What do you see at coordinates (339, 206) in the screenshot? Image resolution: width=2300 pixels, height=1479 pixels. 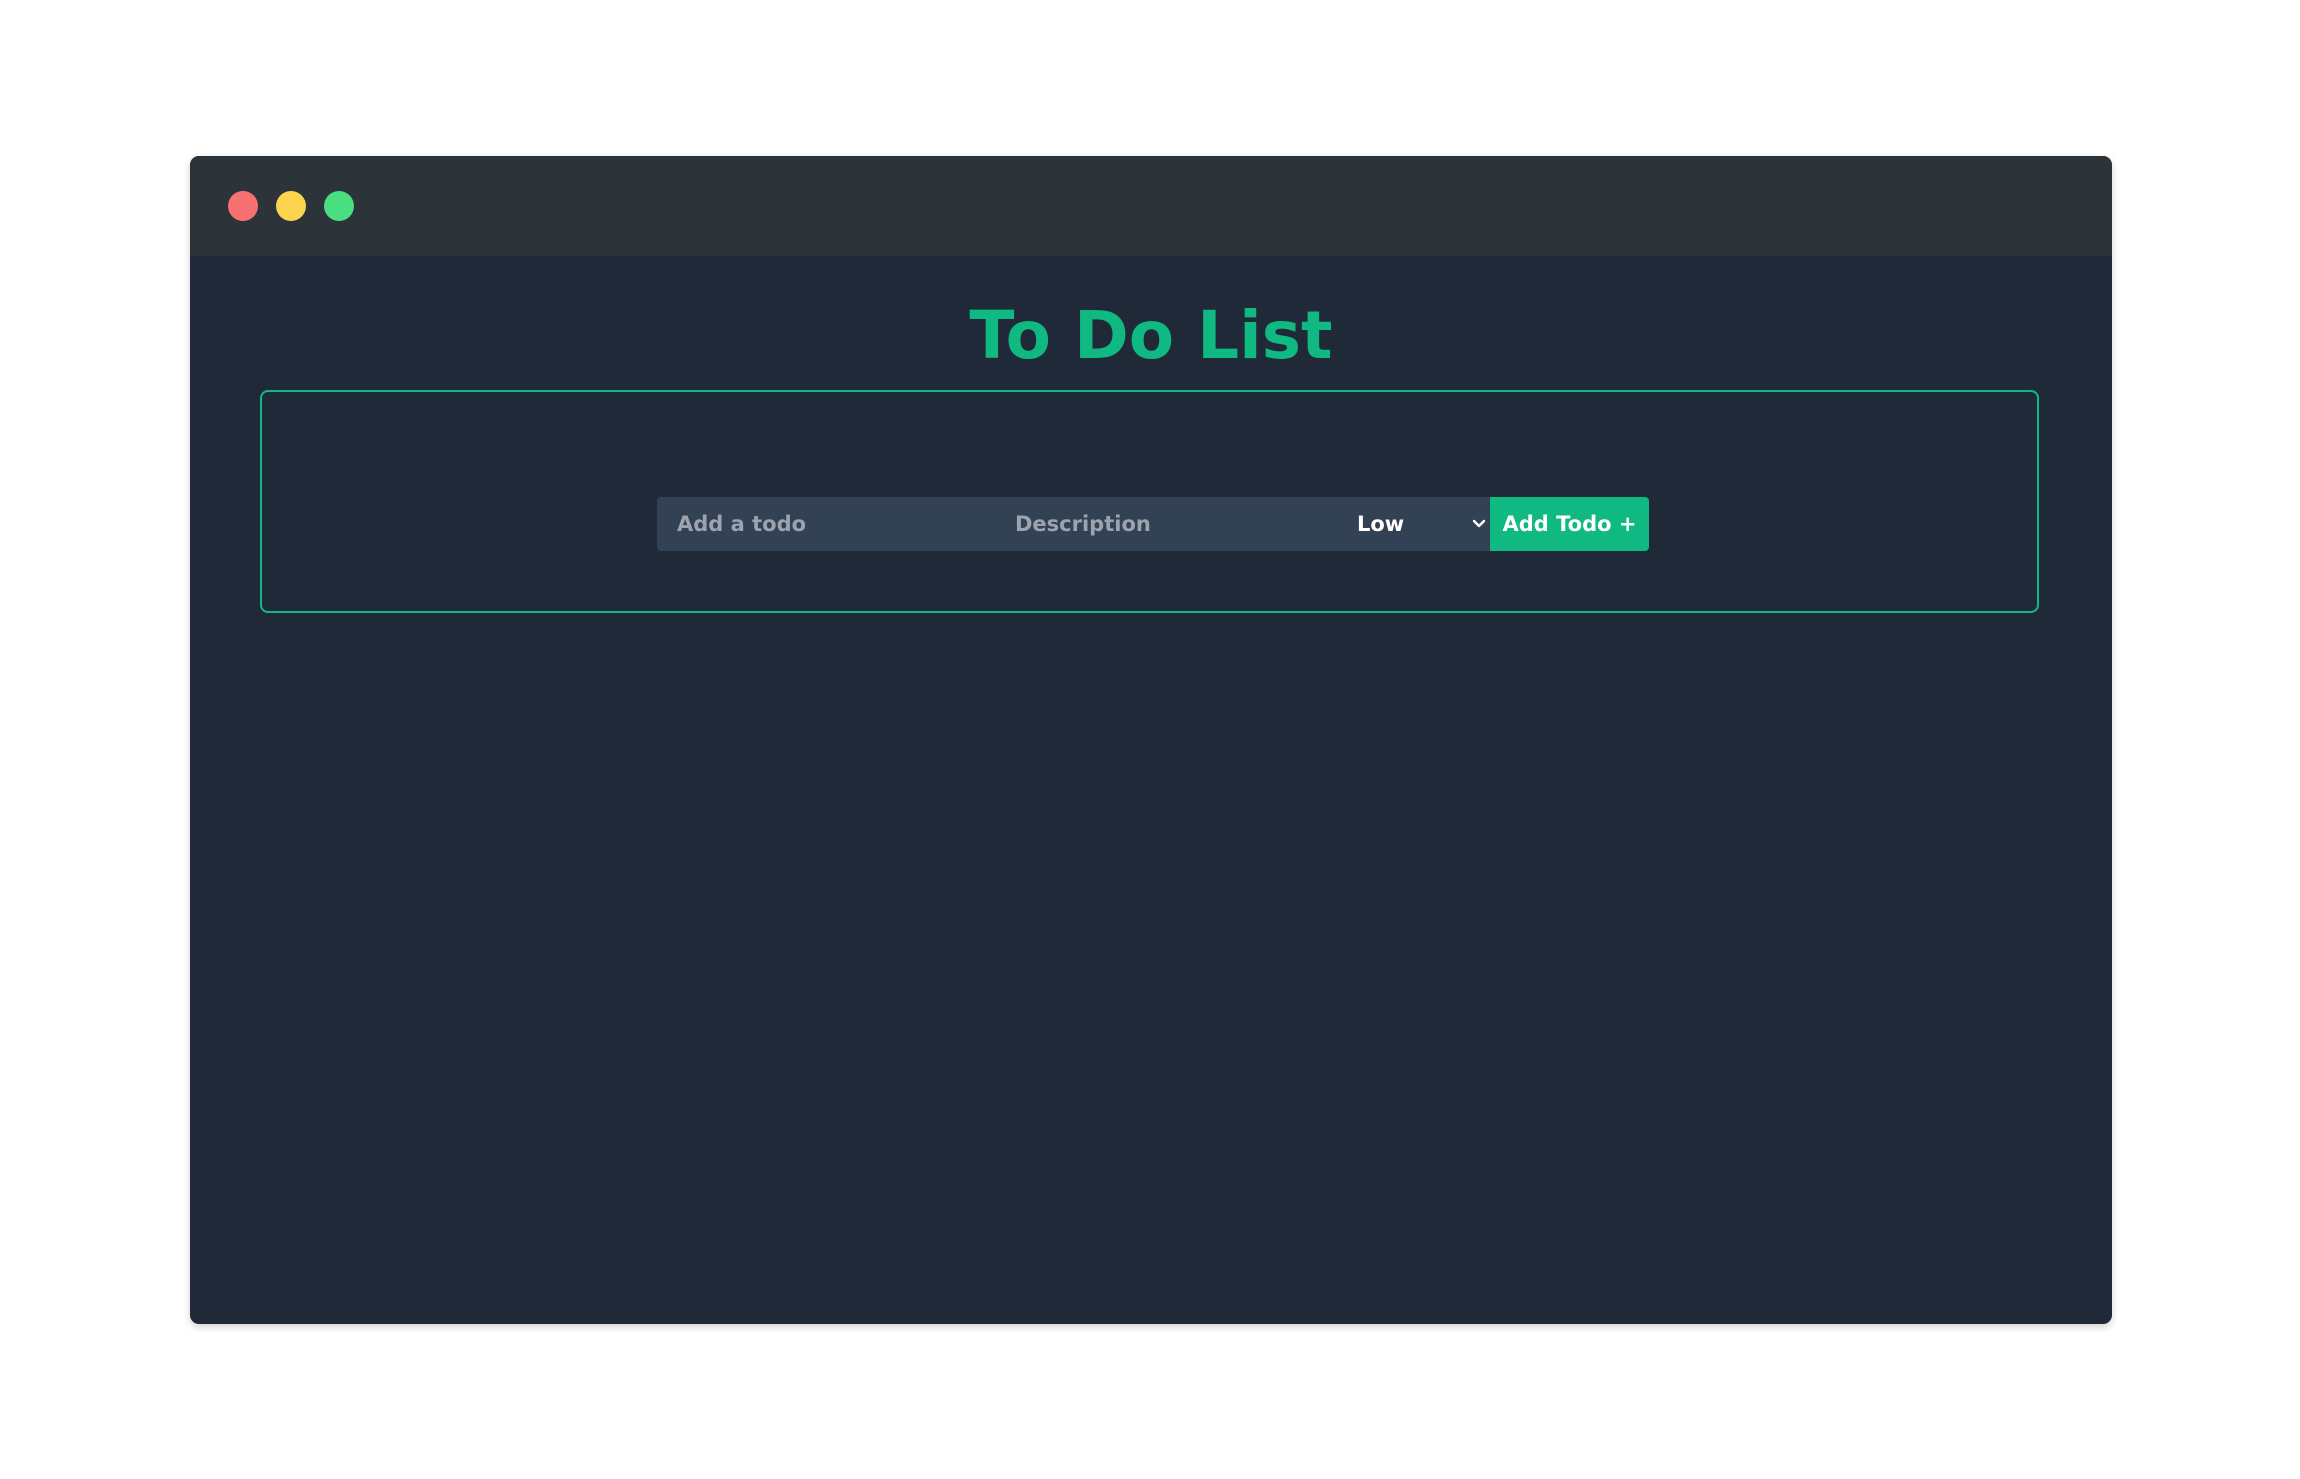 I see `maximize-window-button` at bounding box center [339, 206].